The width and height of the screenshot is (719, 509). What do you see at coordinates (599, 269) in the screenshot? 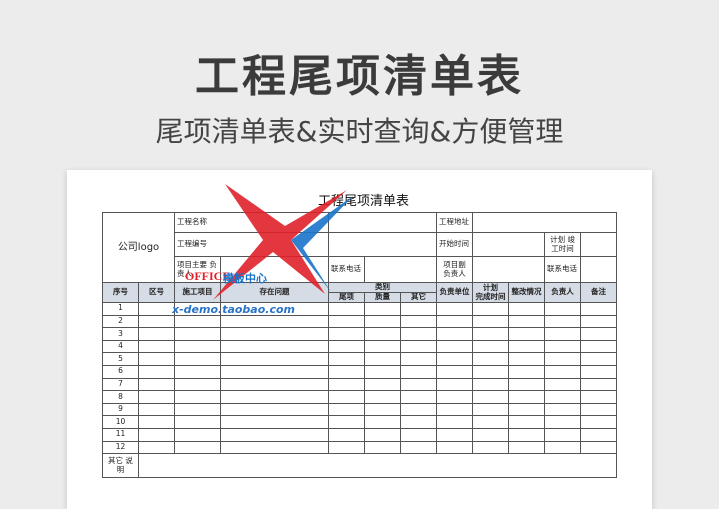
I see `phone2-value` at bounding box center [599, 269].